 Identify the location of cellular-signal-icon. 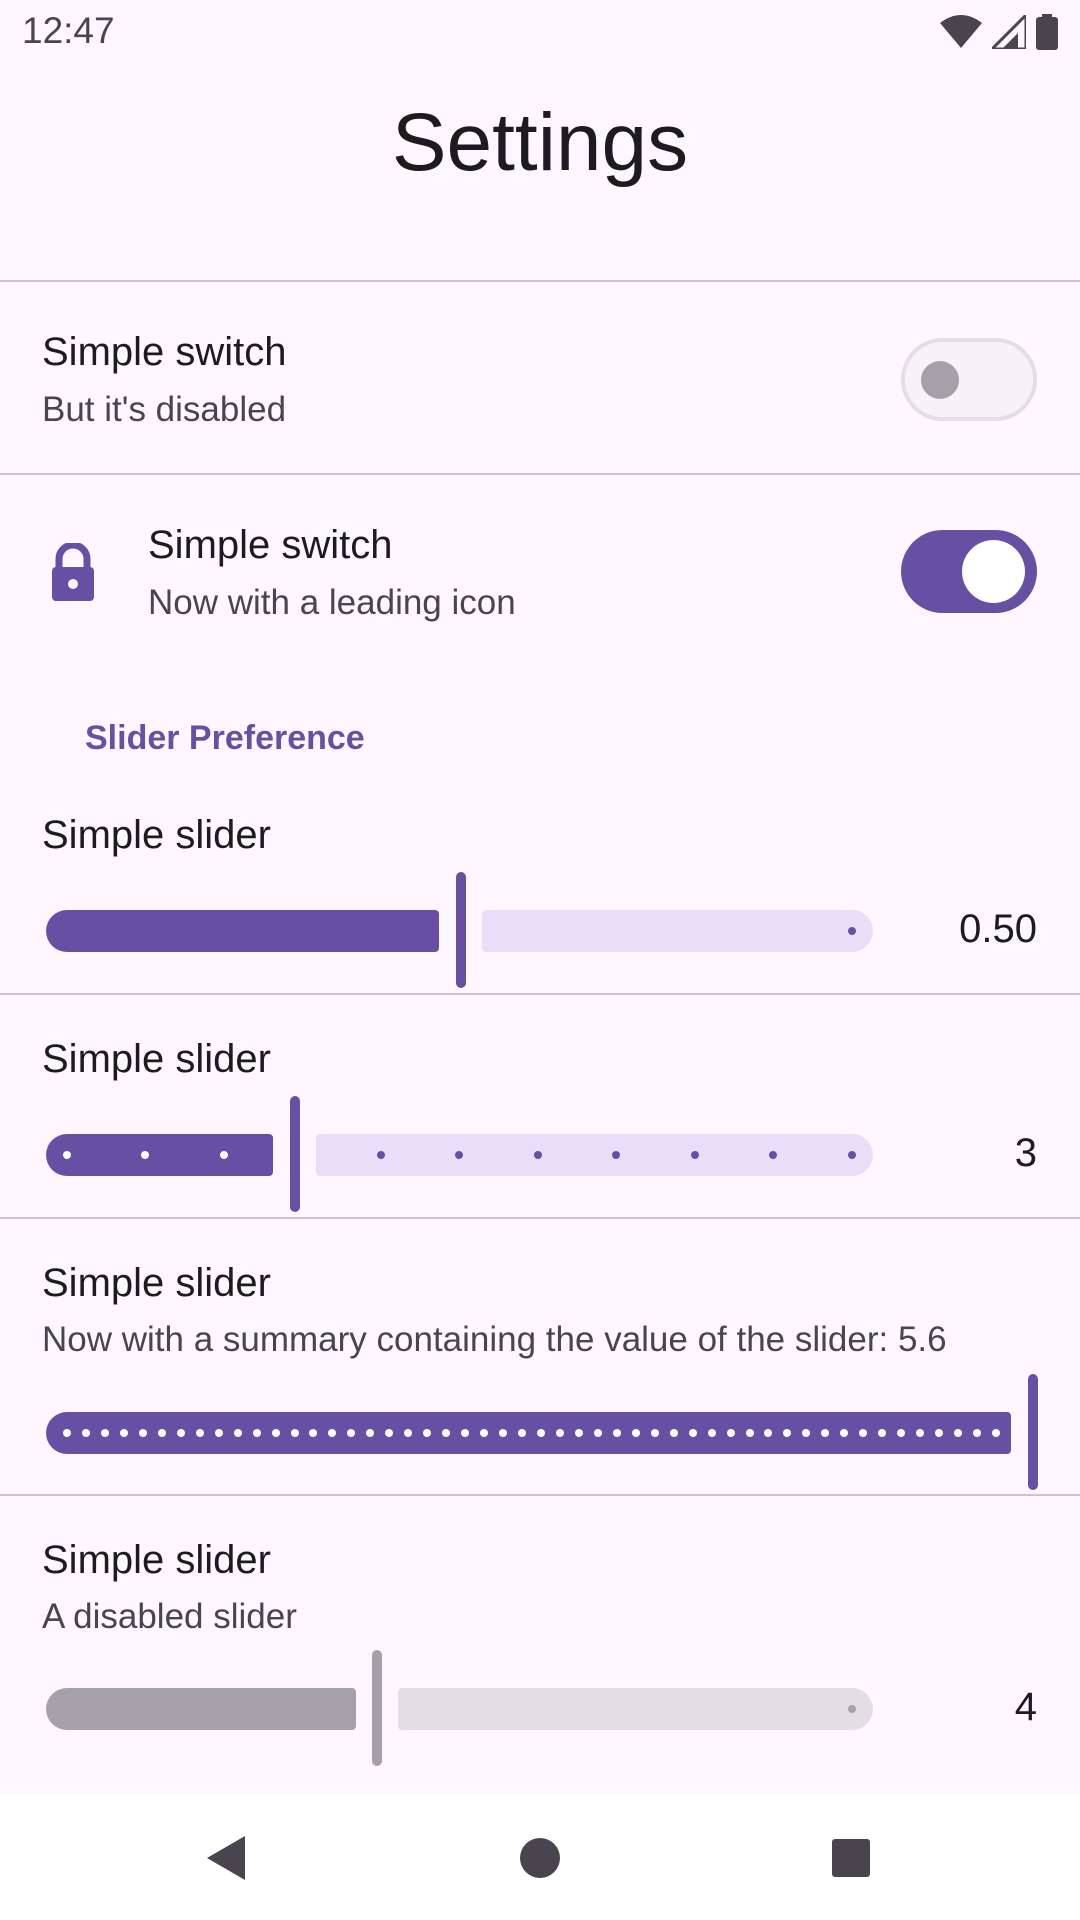
(1009, 32).